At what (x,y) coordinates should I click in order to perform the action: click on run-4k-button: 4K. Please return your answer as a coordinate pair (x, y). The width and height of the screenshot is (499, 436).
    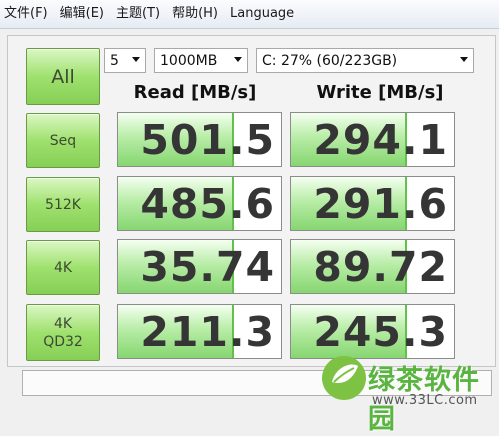
    Looking at the image, I should click on (63, 267).